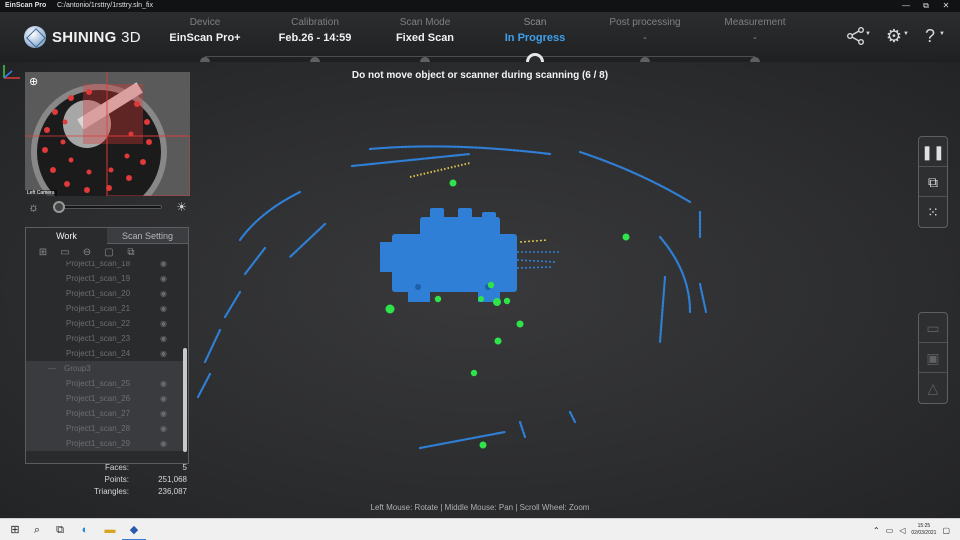  What do you see at coordinates (181, 207) in the screenshot?
I see `brightness-high-icon: ☀` at bounding box center [181, 207].